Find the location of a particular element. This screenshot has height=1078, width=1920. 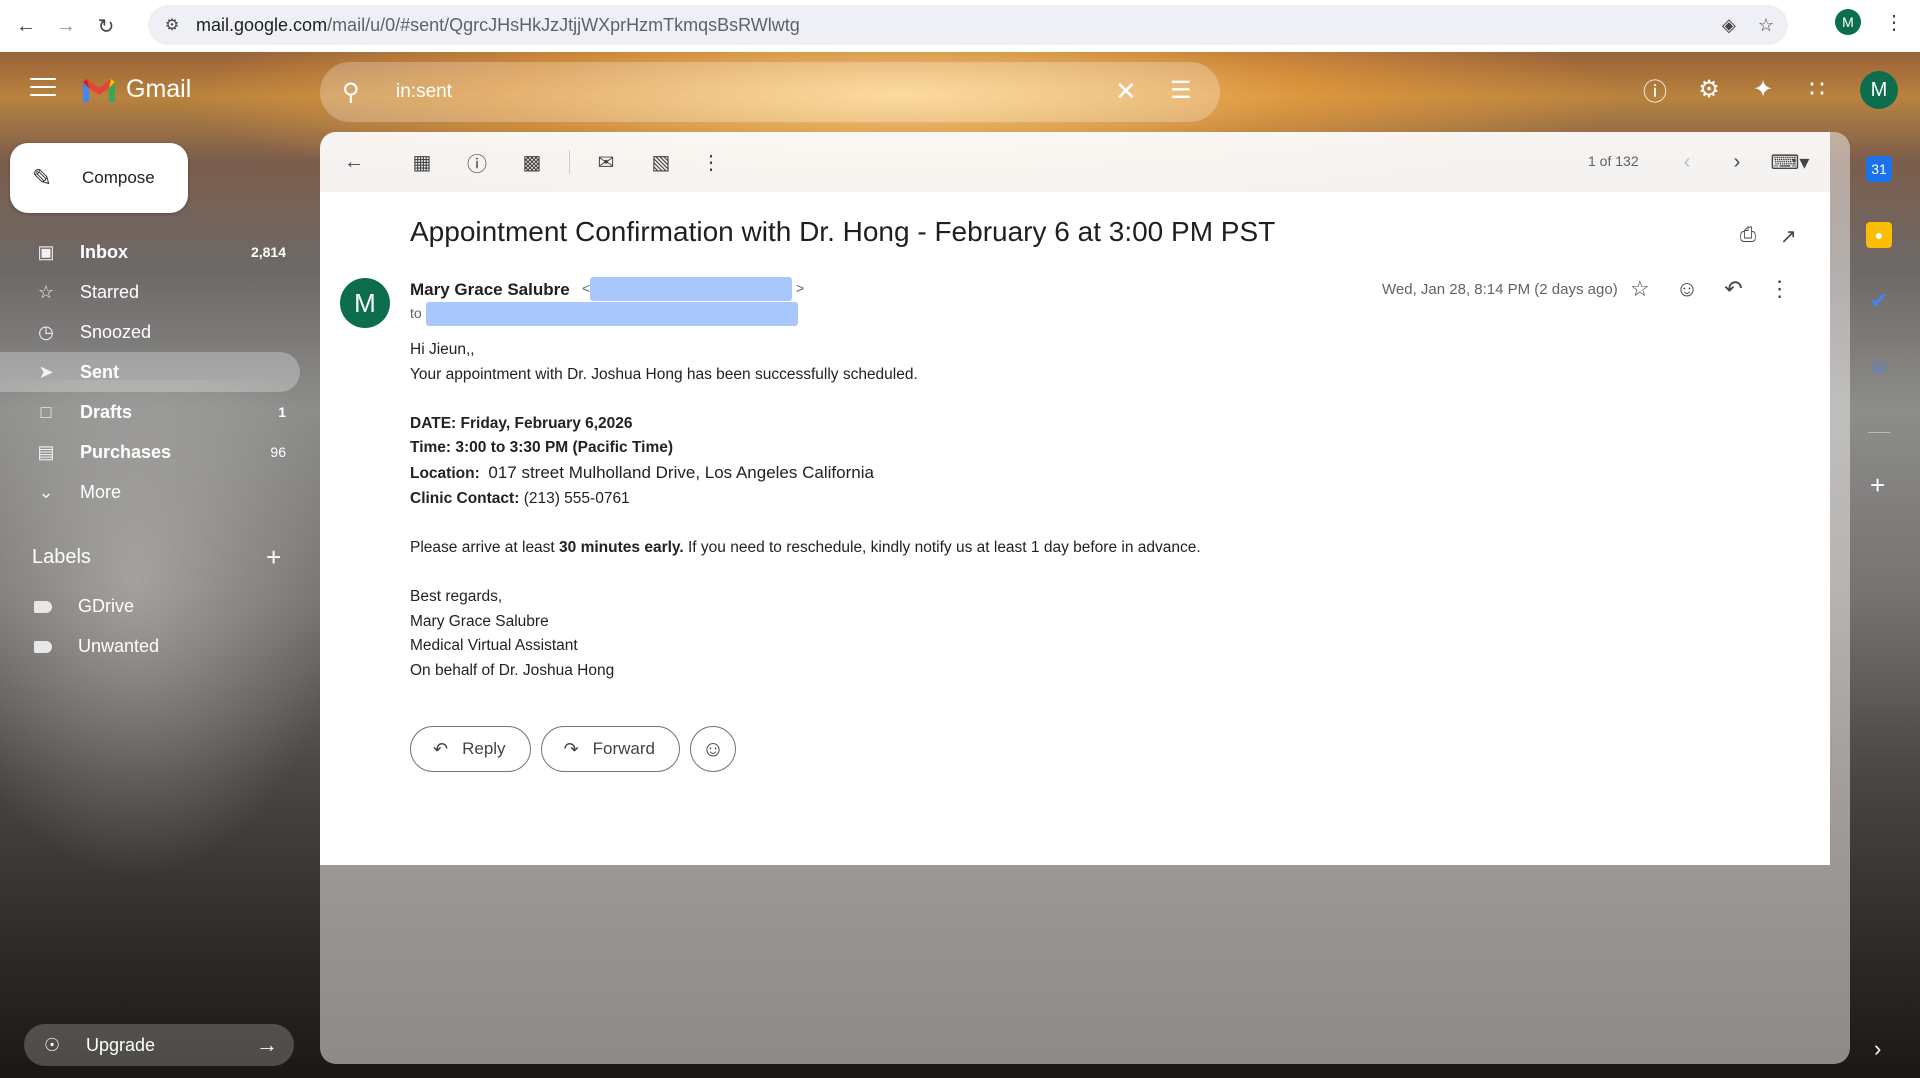

label-item-unwanted: Unwanted is located at coordinates (96, 646).